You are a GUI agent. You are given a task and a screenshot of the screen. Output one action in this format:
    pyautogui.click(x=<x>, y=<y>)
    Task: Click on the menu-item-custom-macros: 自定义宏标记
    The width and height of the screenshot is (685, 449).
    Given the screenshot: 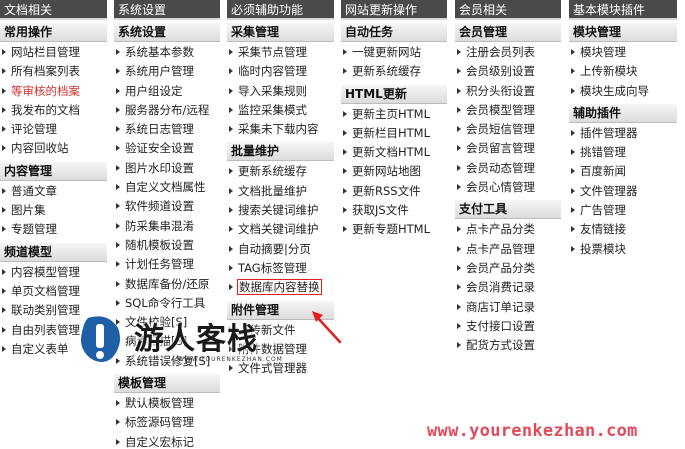 What is the action you would take?
    pyautogui.click(x=167, y=441)
    